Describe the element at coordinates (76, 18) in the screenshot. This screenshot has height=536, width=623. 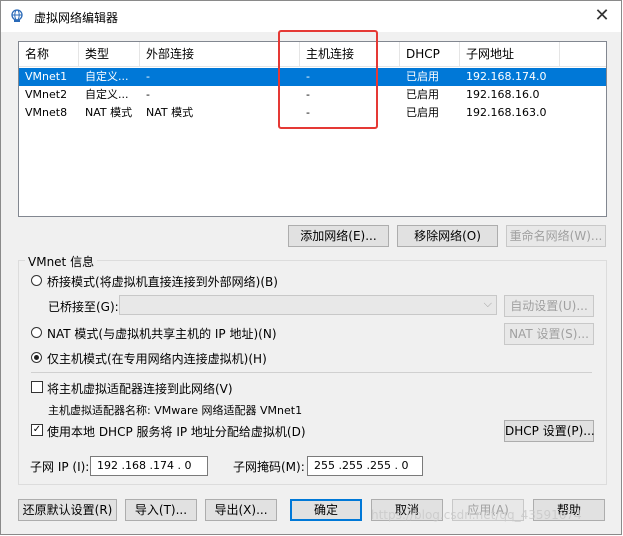
I see `window-title: 虚拟网络编辑器` at that location.